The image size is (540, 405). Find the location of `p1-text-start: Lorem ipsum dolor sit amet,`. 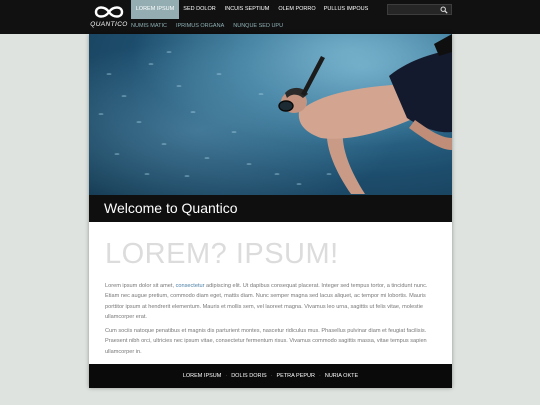

p1-text-start: Lorem ipsum dolor sit amet, is located at coordinates (140, 286).